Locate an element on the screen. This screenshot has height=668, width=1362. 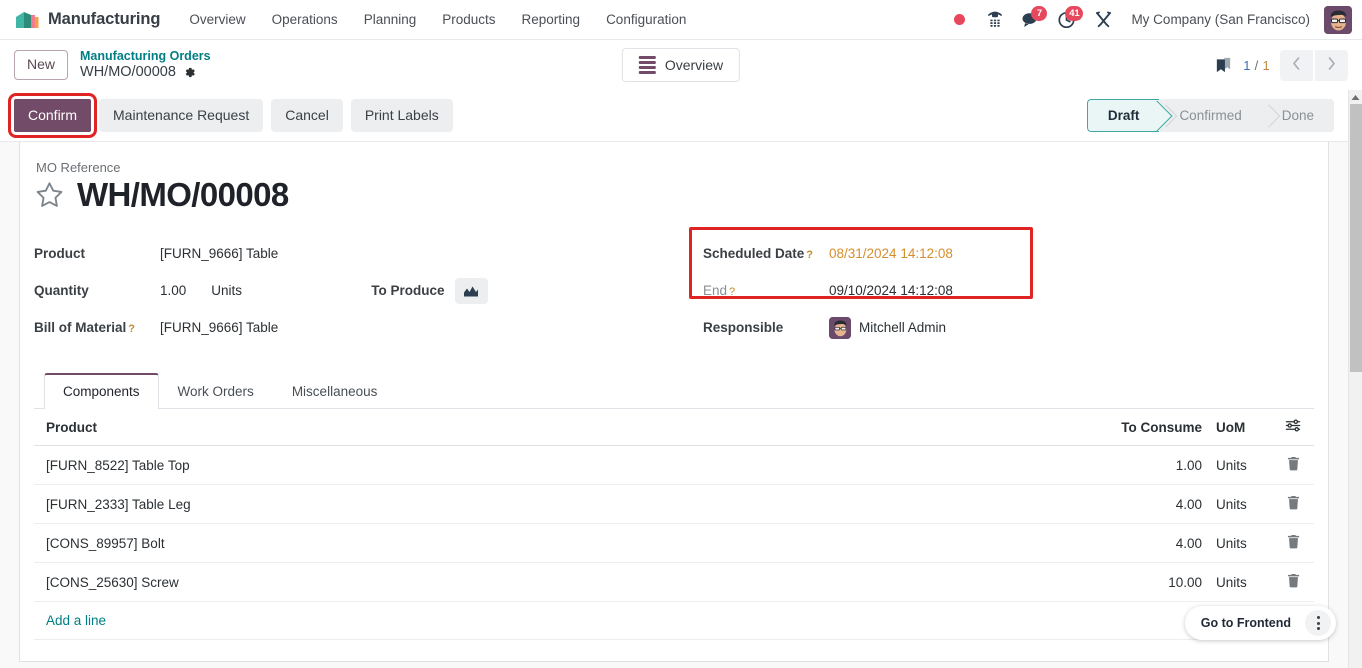
field-quantity-label: Quantity is located at coordinates (61, 291).